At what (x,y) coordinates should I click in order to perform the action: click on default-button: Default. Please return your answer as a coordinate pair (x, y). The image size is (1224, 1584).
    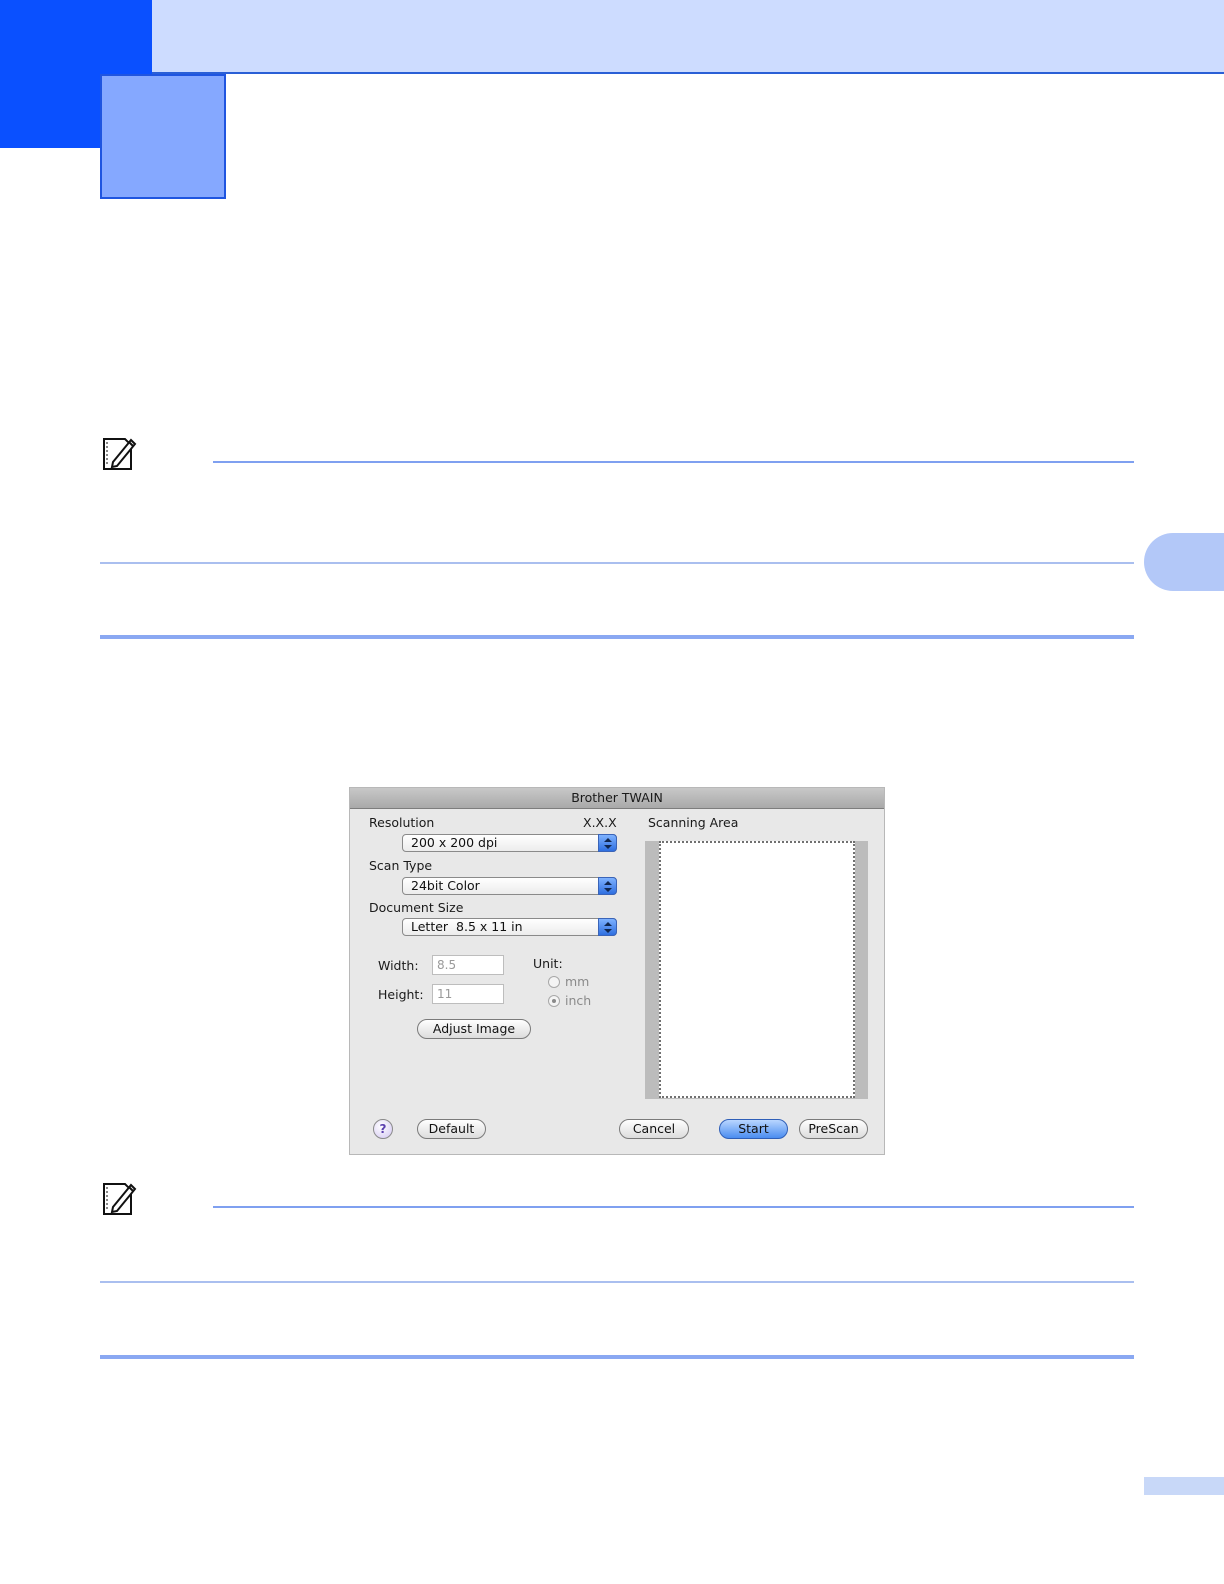
    Looking at the image, I should click on (451, 1129).